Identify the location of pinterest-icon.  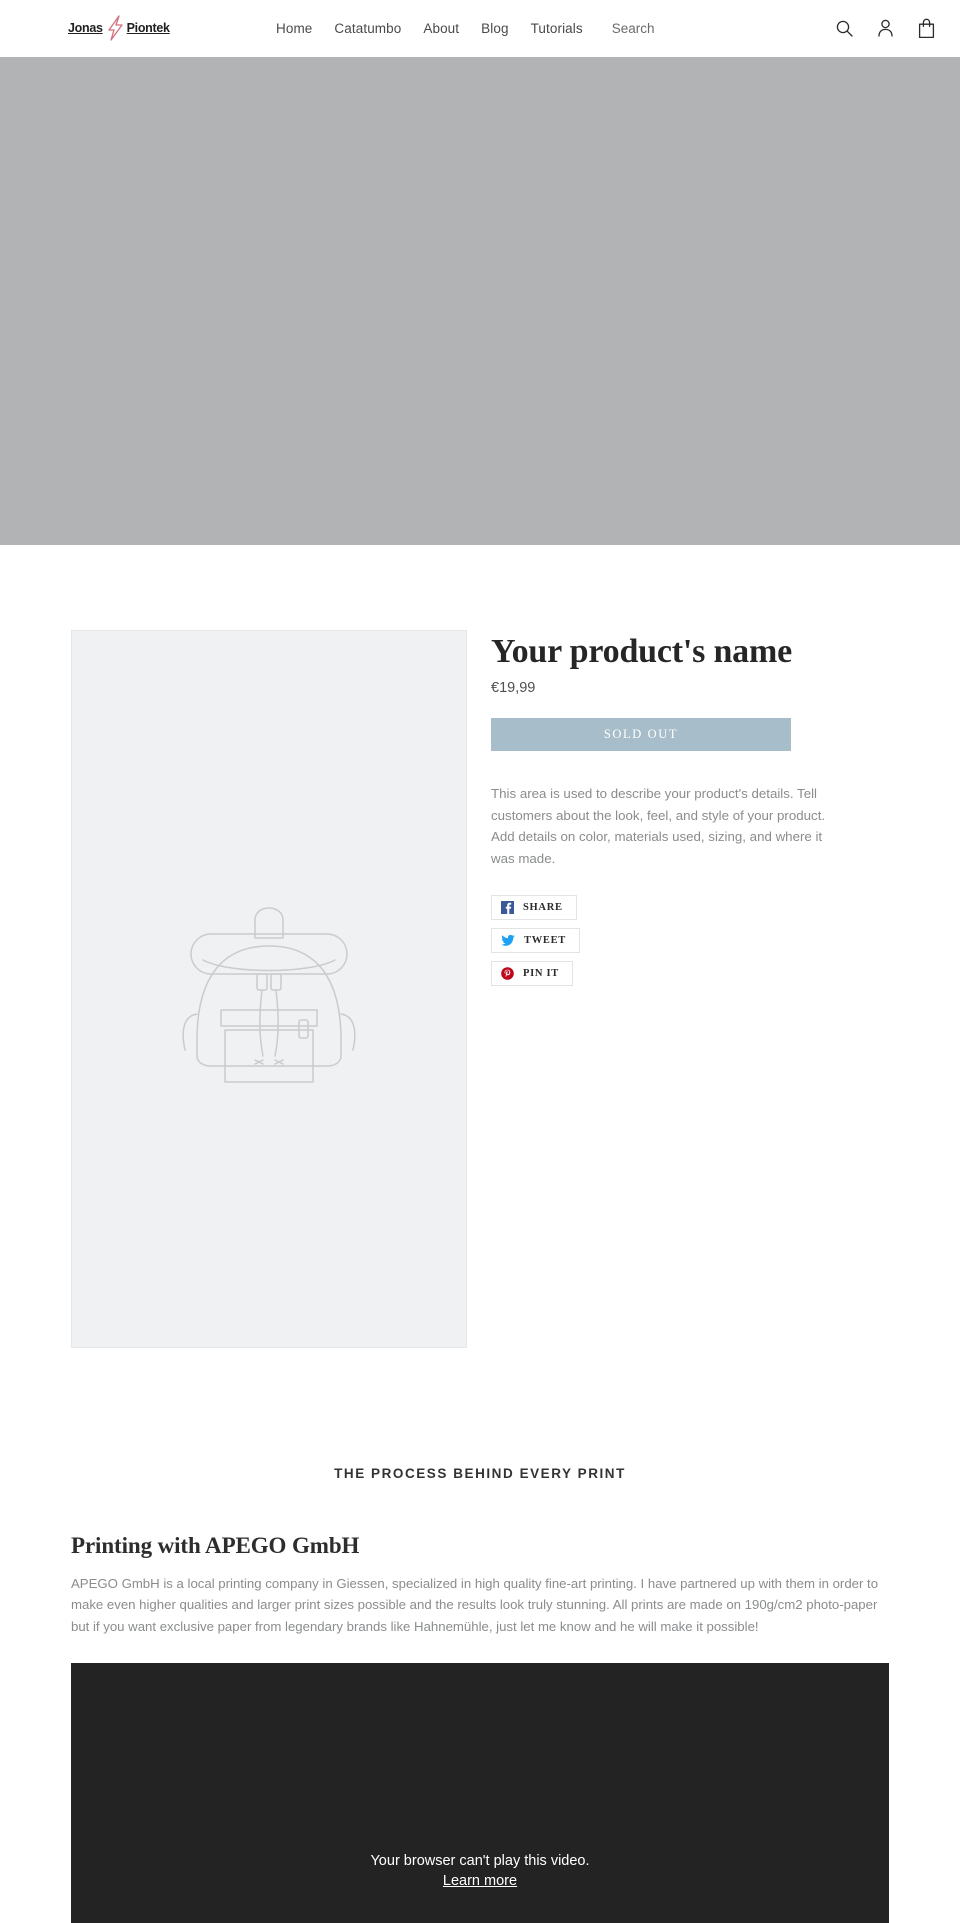
(507, 974).